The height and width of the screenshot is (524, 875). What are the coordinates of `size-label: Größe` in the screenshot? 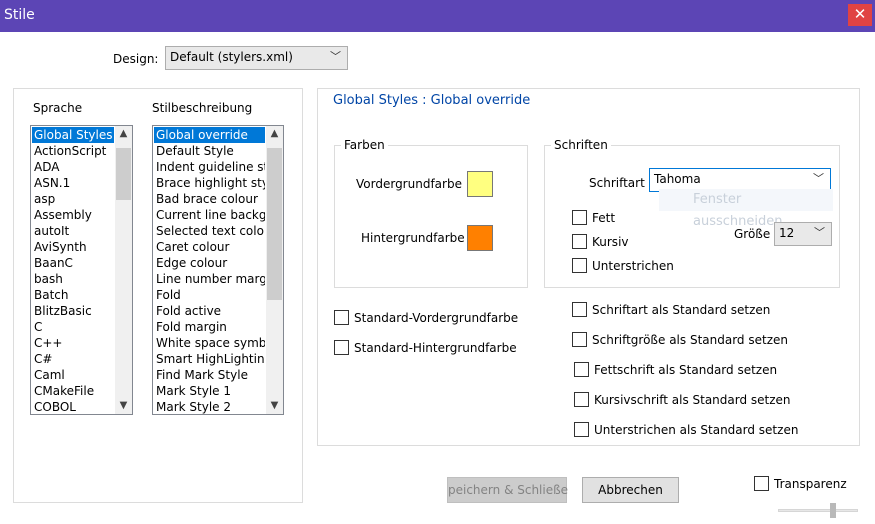 It's located at (752, 234).